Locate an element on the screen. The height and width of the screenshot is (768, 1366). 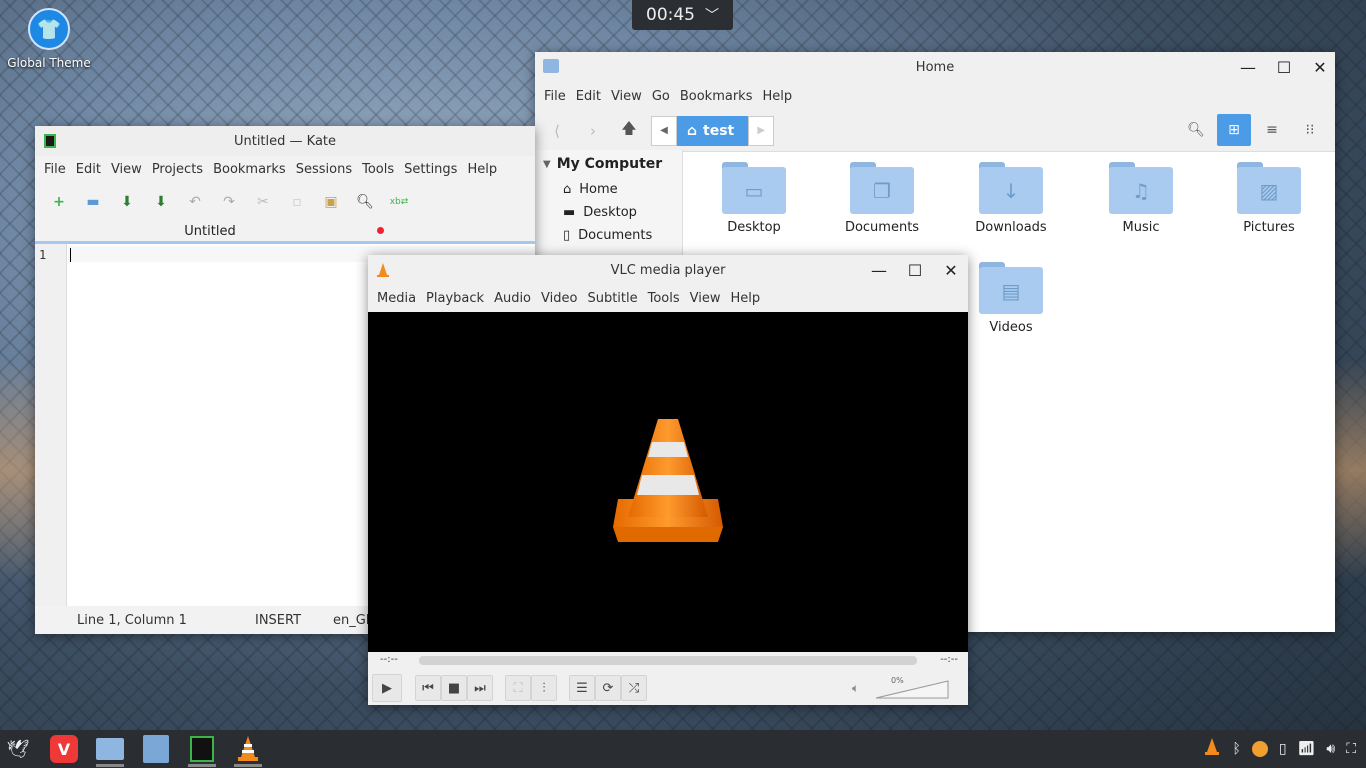
show-desktop-icon: ⛶ is located at coordinates (1351, 749).